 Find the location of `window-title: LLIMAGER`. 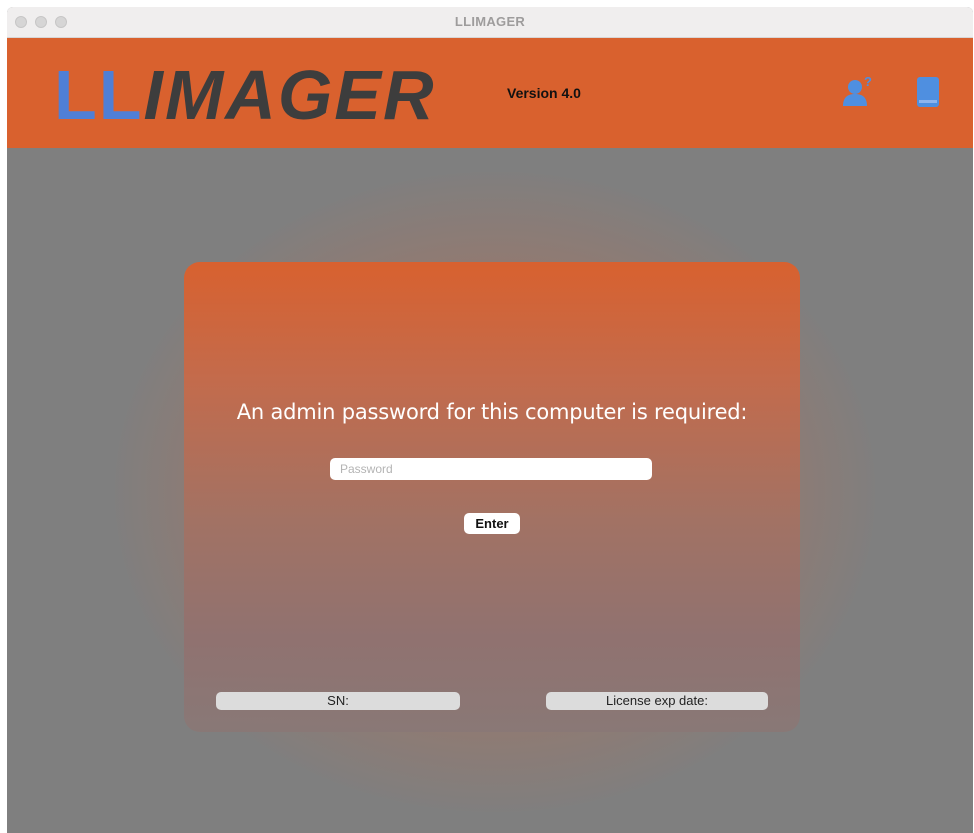

window-title: LLIMAGER is located at coordinates (490, 21).